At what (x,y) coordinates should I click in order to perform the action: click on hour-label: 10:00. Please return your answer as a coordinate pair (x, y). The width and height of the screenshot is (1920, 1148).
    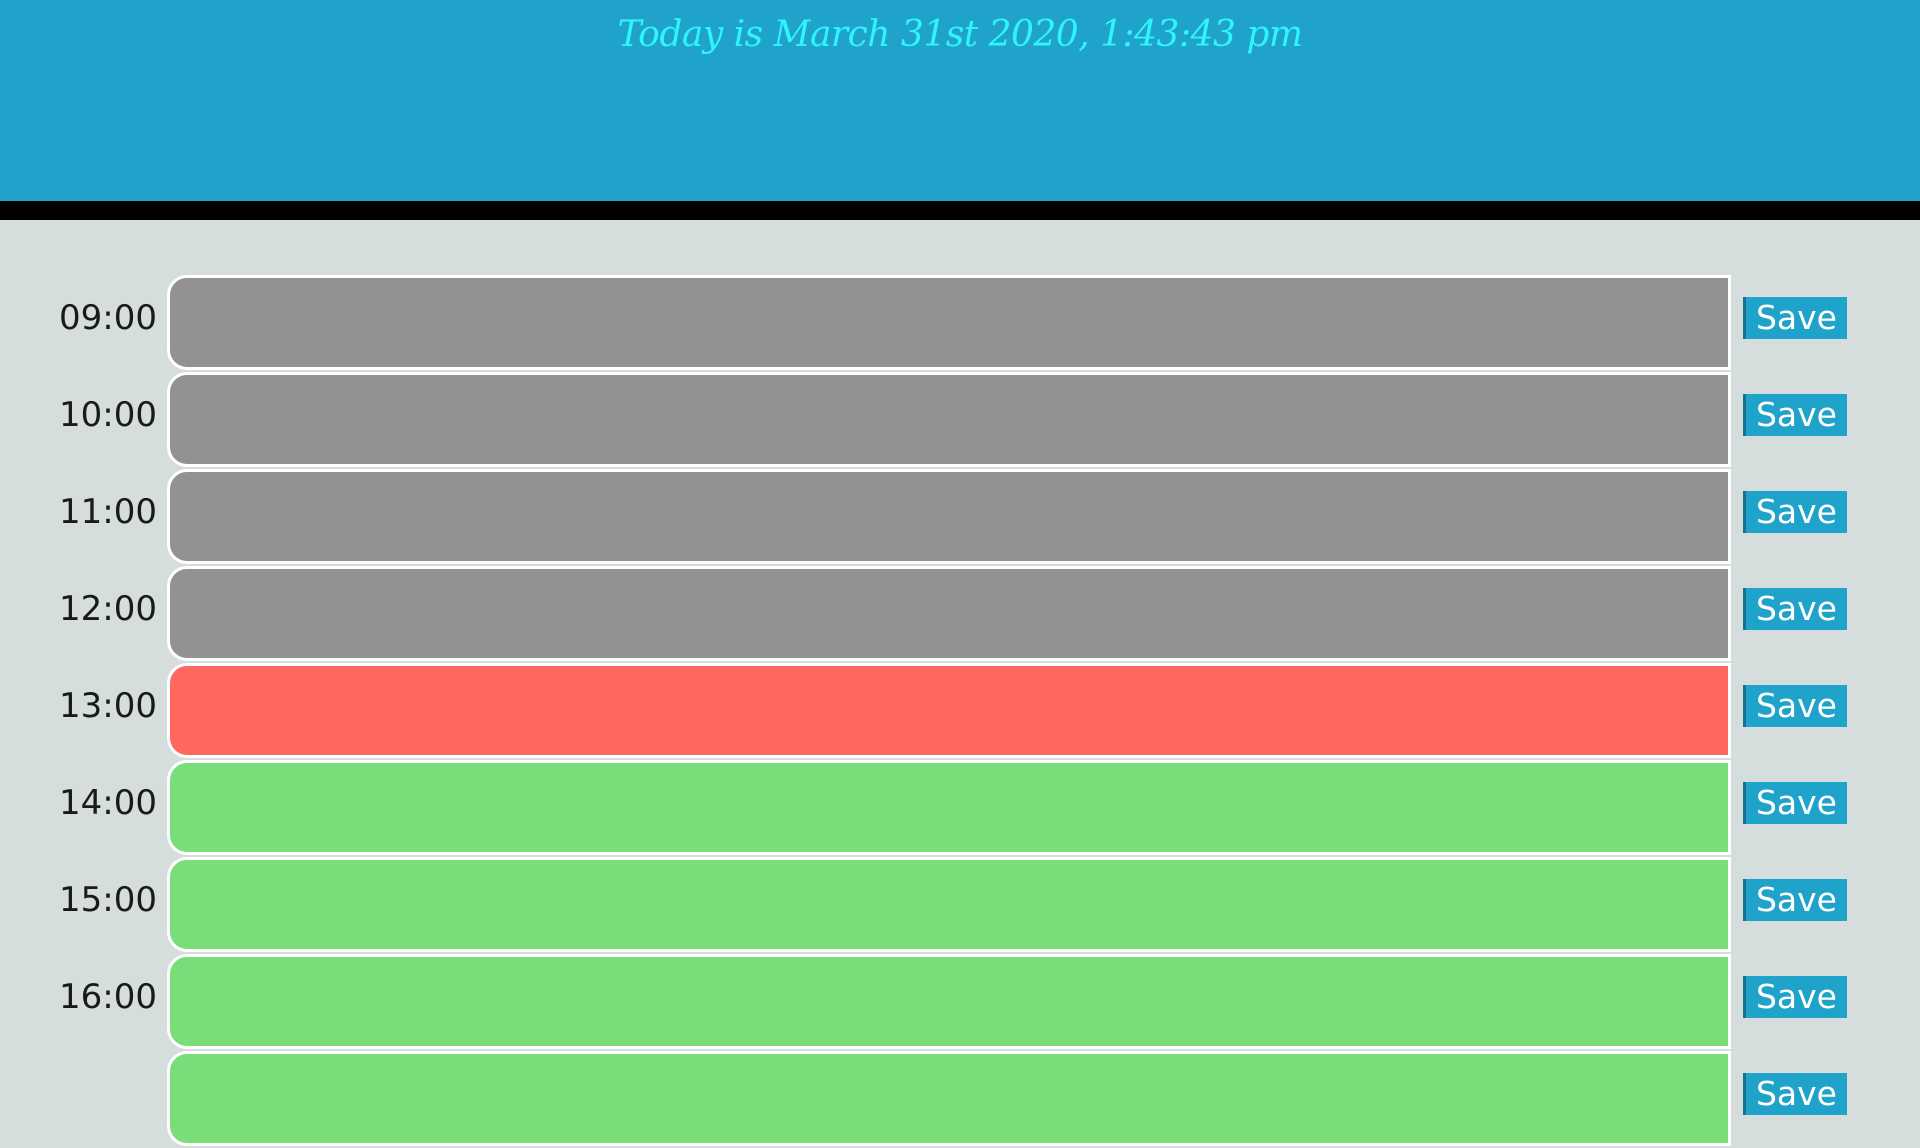
    Looking at the image, I should click on (108, 415).